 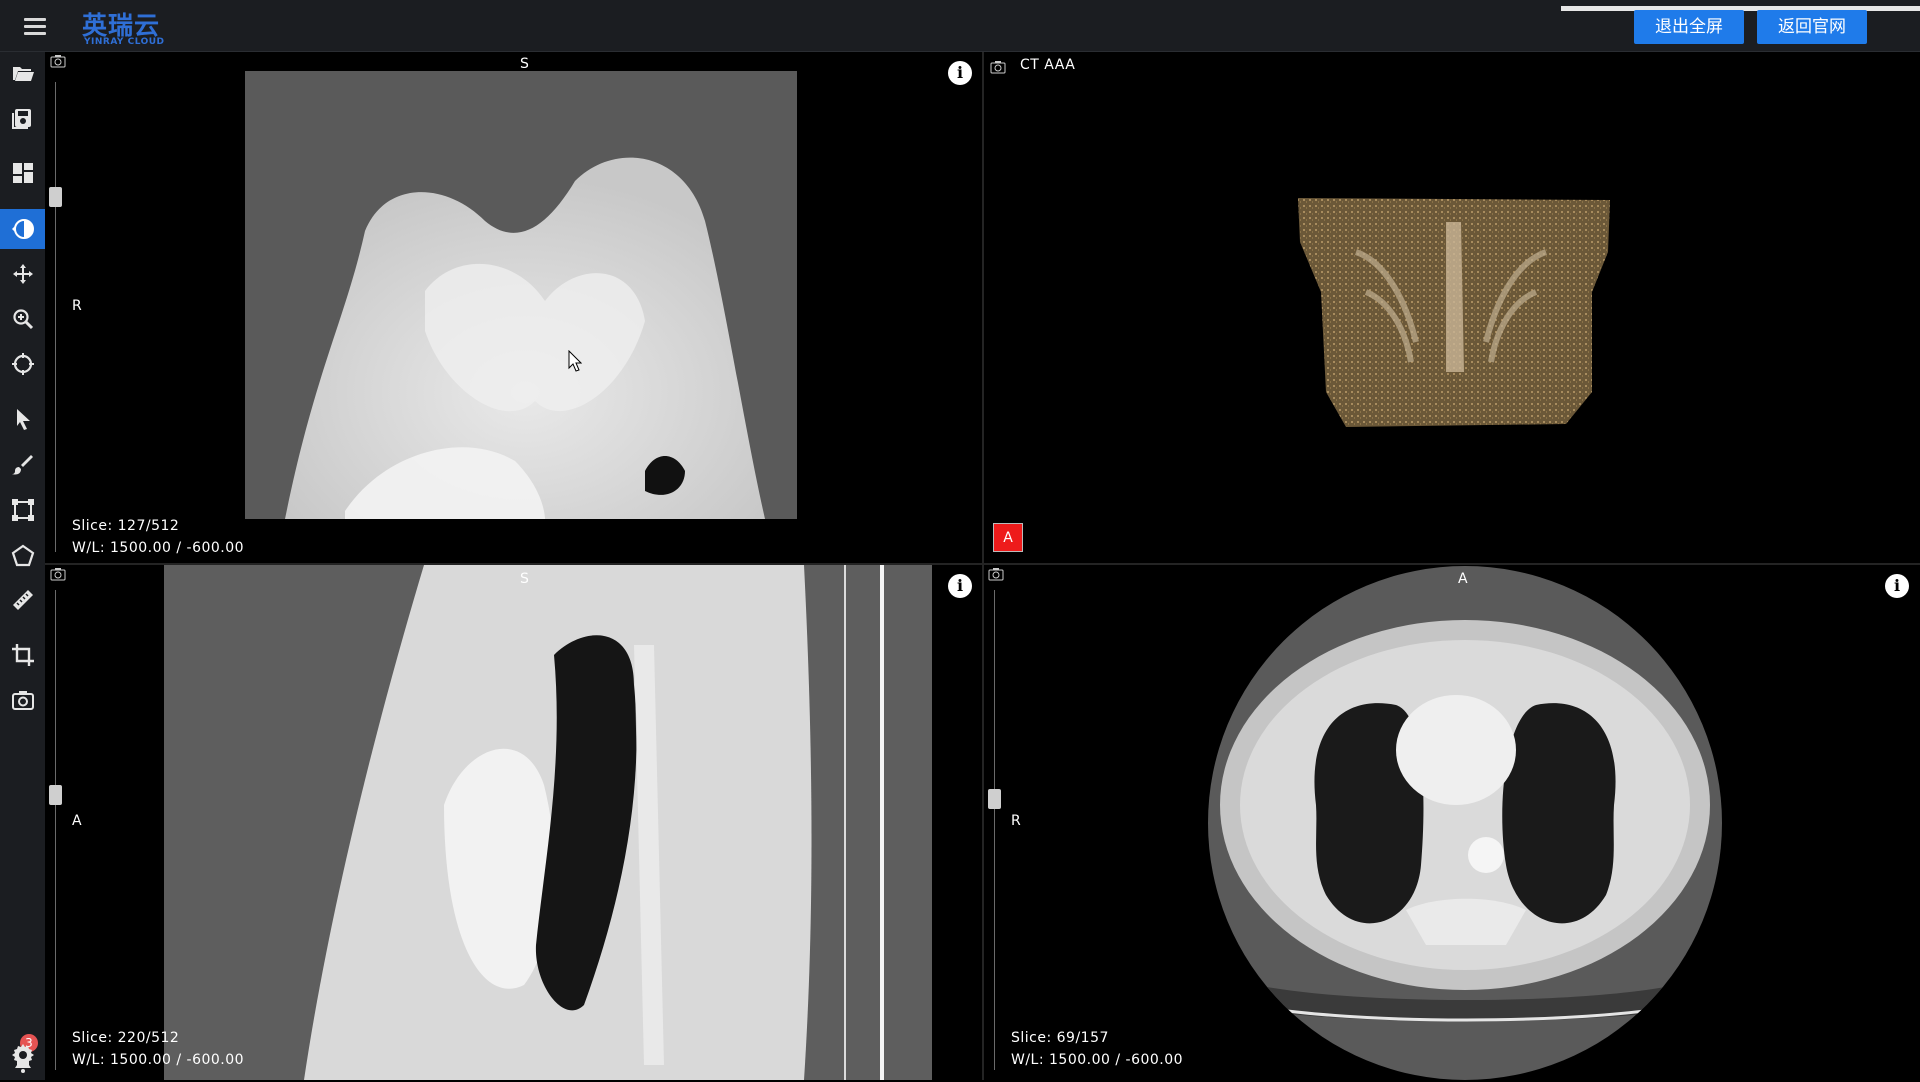 What do you see at coordinates (124, 42) in the screenshot?
I see `logo-subtext: YINRAY CLOUD` at bounding box center [124, 42].